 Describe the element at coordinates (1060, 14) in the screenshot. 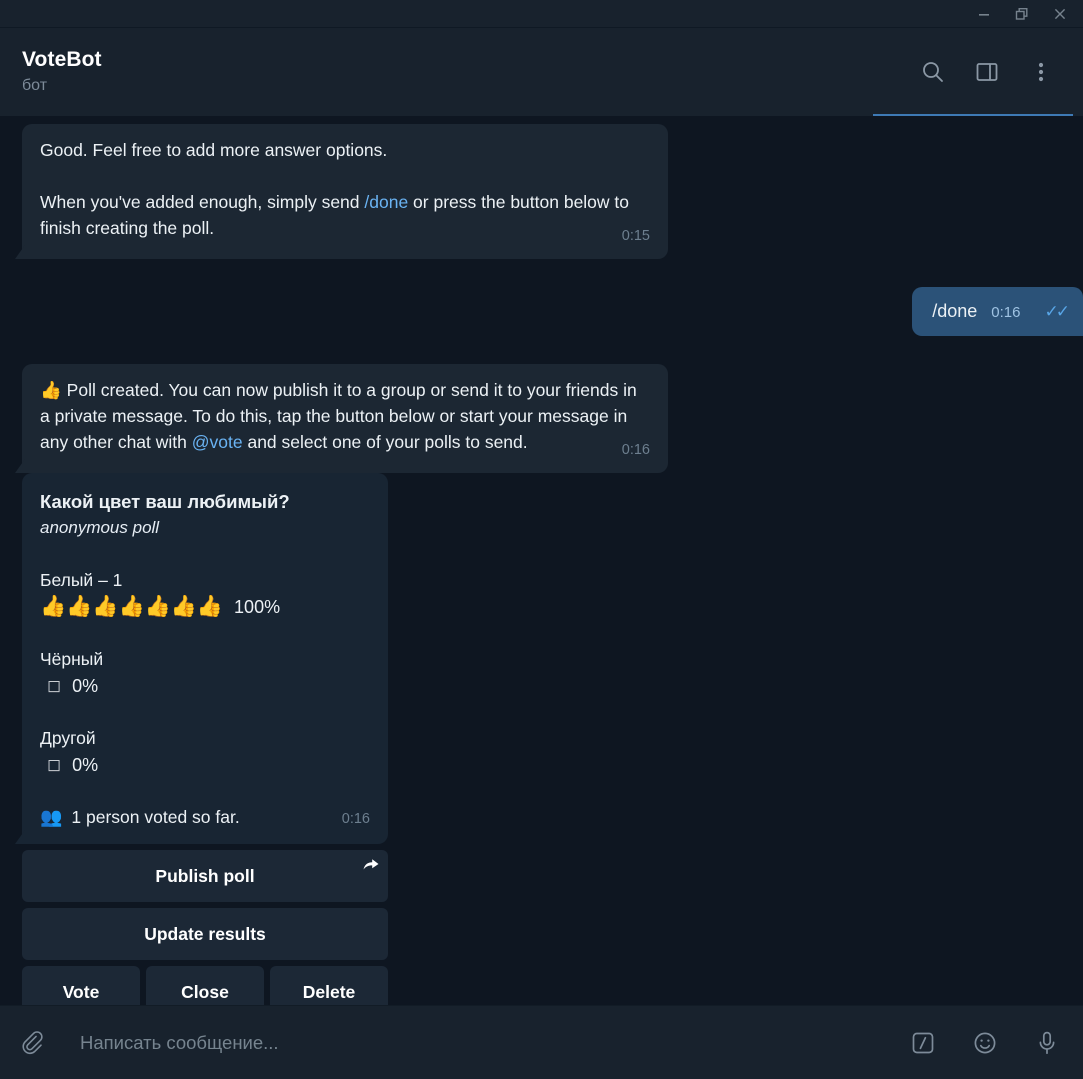

I see `close-button` at that location.